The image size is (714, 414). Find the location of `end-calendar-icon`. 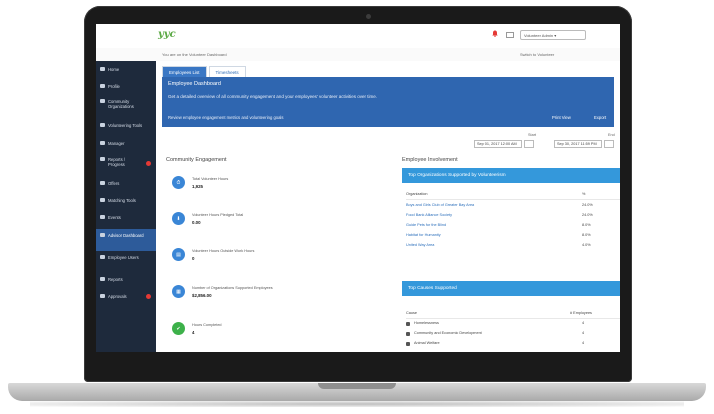

end-calendar-icon is located at coordinates (609, 144).